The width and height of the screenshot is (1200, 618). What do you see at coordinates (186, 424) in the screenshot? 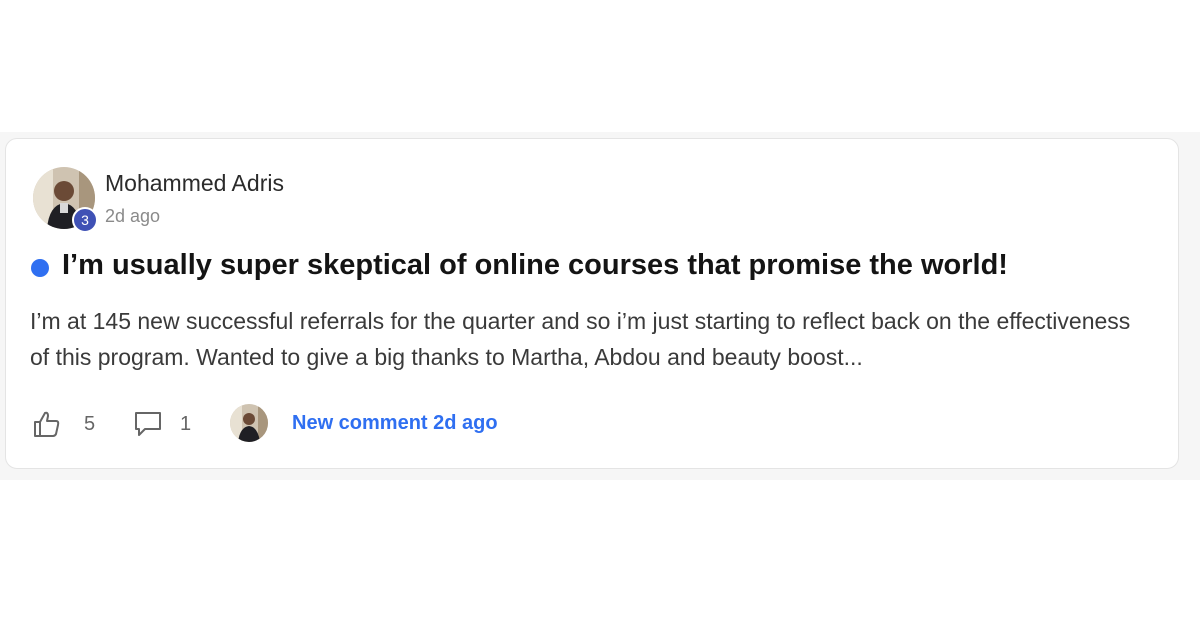
I see `comment-count: 1` at bounding box center [186, 424].